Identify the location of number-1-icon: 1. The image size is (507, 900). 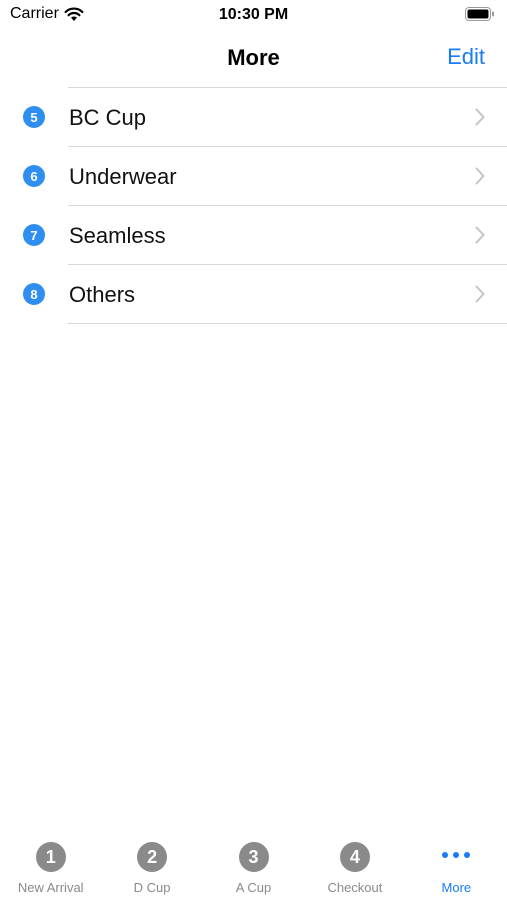
(50, 857).